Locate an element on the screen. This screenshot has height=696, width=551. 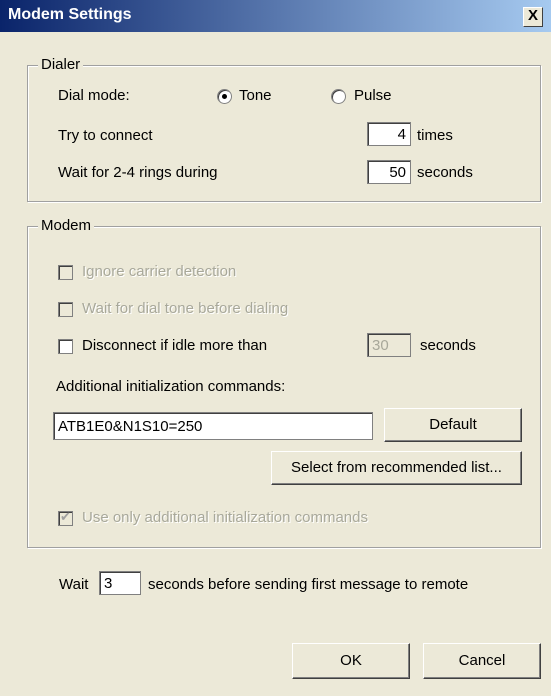
dialer-group-label: Dialer is located at coordinates (61, 64).